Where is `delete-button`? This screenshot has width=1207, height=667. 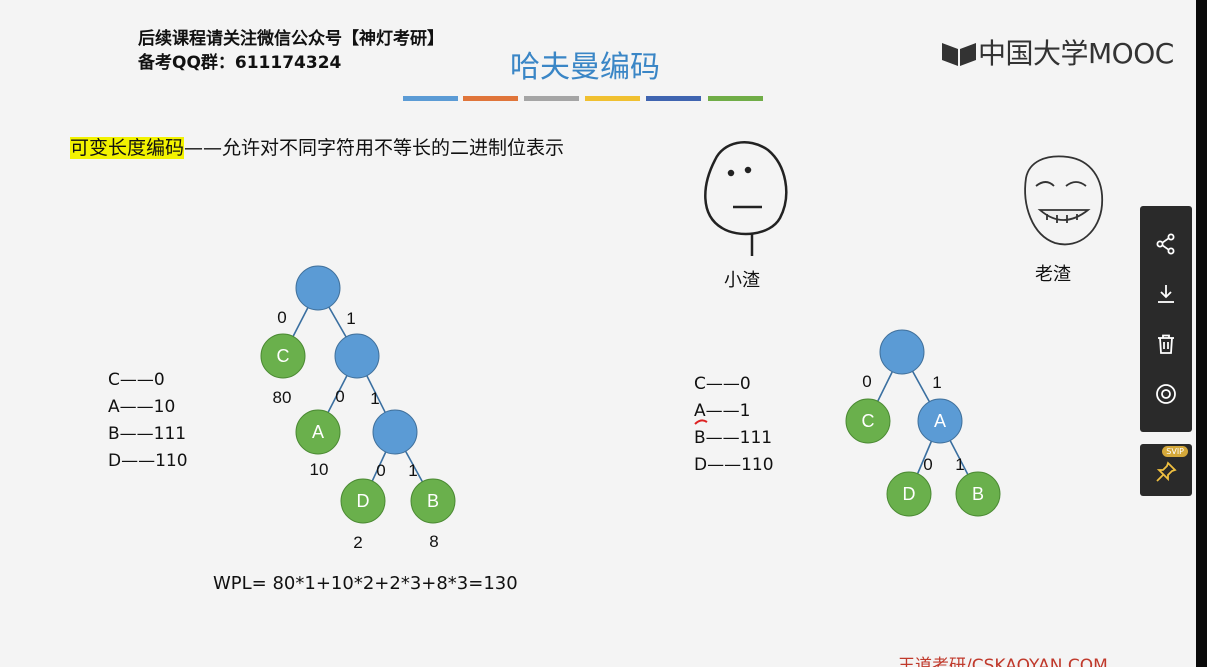
delete-button is located at coordinates (1166, 344).